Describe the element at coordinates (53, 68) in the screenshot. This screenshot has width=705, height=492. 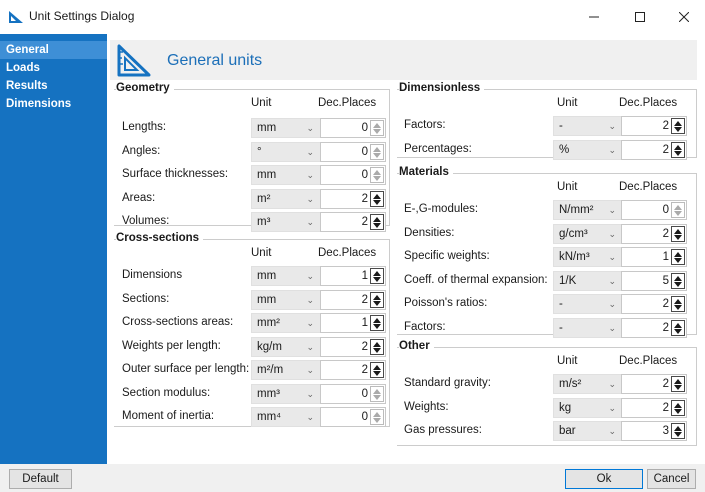
I see `sidebar-item-loads: Loads` at that location.